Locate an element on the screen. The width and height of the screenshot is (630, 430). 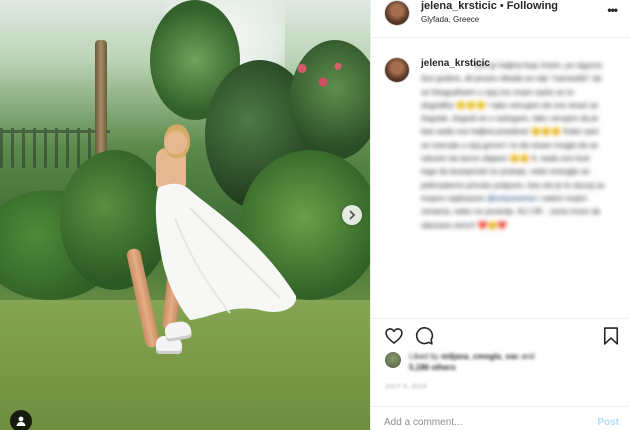
user-tag-icon is located at coordinates (21, 421).